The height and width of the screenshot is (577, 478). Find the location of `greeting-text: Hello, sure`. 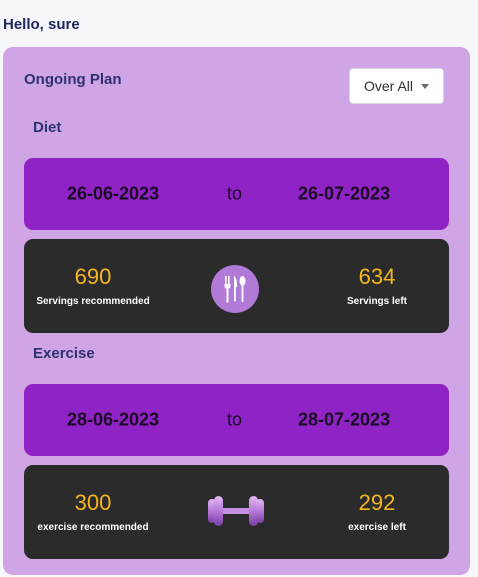

greeting-text: Hello, sure is located at coordinates (41, 24).